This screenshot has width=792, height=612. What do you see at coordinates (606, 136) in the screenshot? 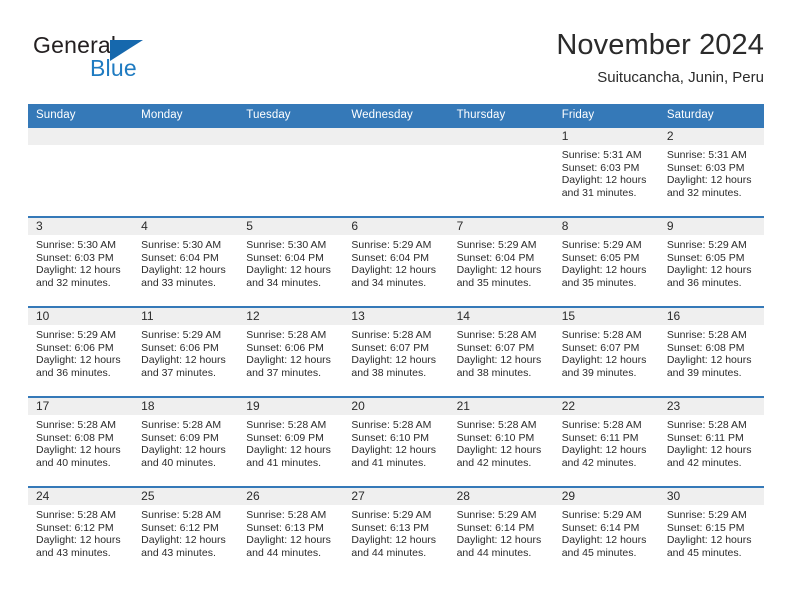
I see `day-number: 1` at bounding box center [606, 136].